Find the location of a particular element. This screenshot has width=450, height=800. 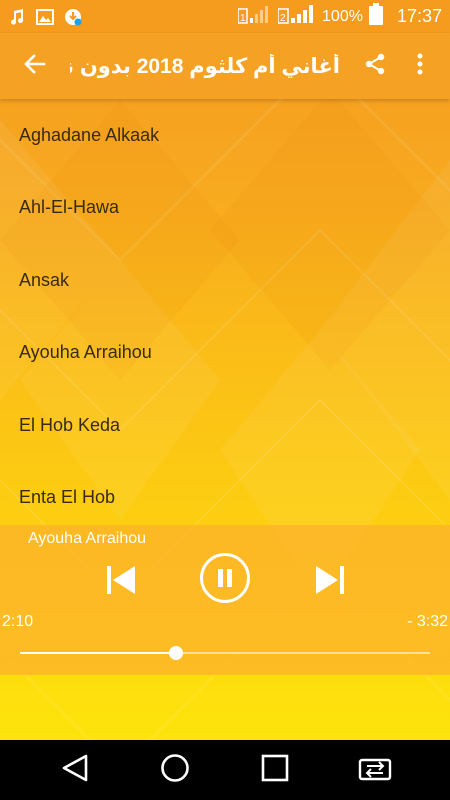

song-title: El Hob Keda is located at coordinates (70, 424).